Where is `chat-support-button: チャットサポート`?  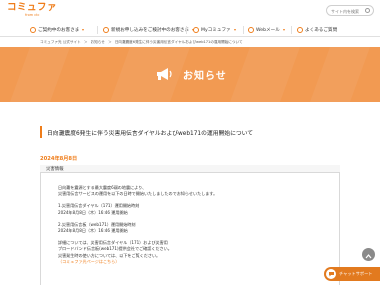 chat-support-button: チャットサポート is located at coordinates (352, 274).